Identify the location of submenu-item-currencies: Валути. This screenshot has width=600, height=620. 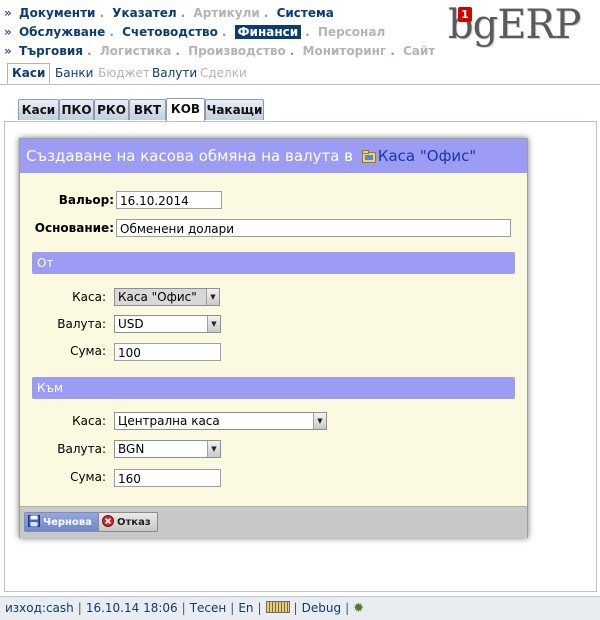
(174, 73).